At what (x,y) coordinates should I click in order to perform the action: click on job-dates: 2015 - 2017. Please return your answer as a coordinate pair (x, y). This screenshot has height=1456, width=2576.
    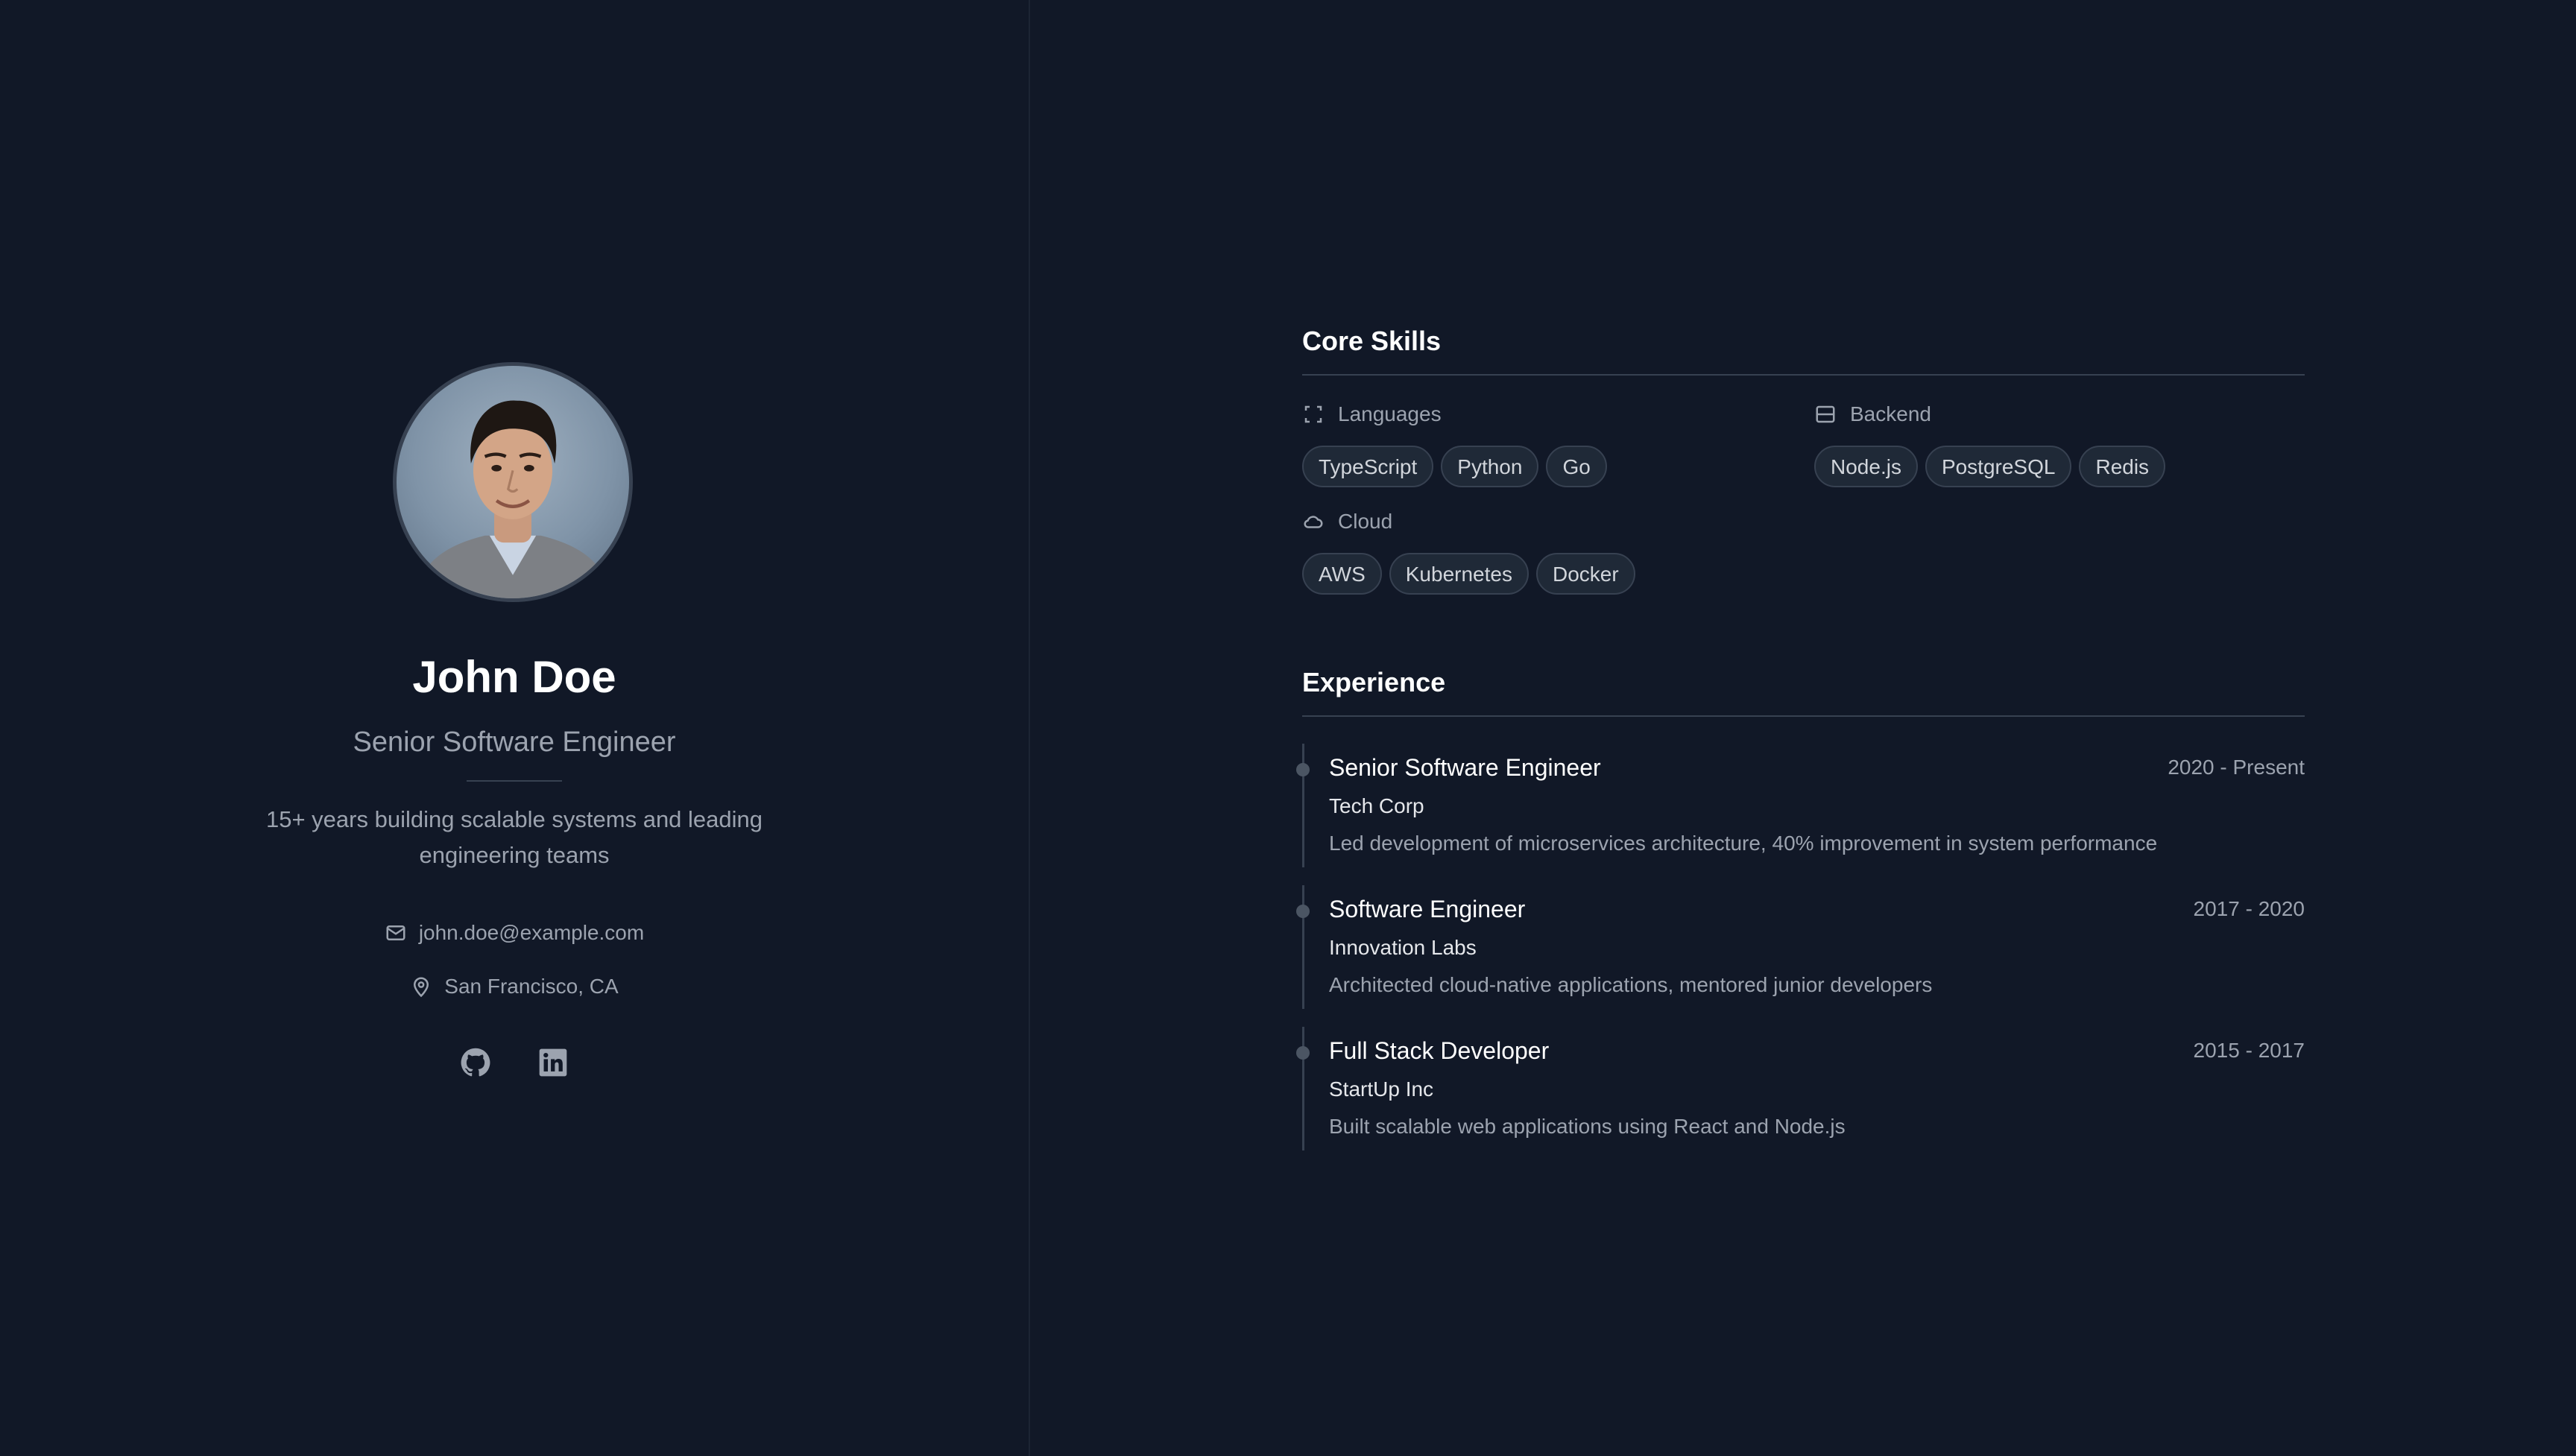
    Looking at the image, I should click on (2249, 1050).